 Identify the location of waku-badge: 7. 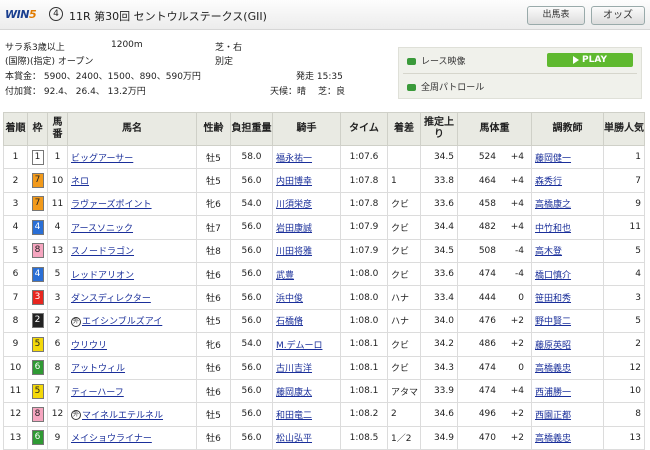
(37, 204).